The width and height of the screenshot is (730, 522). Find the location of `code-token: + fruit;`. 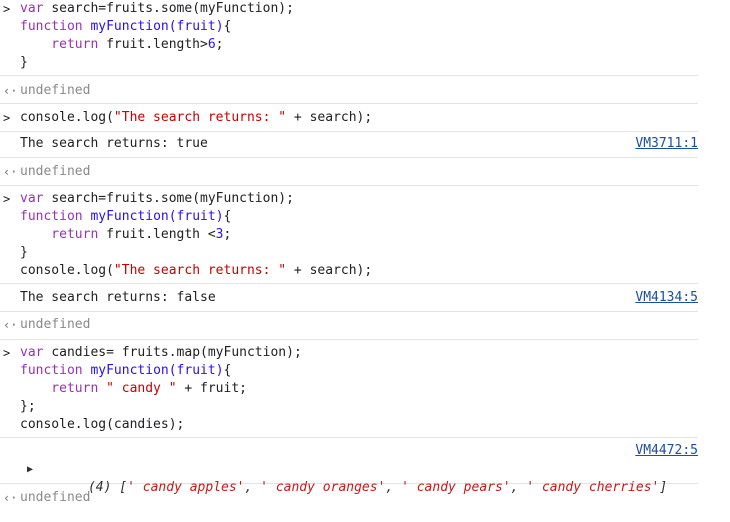

code-token: + fruit; is located at coordinates (211, 388).